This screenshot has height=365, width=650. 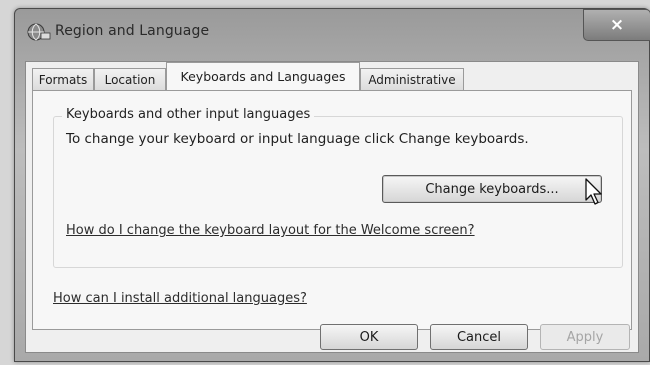 I want to click on close-button: ×, so click(x=616, y=25).